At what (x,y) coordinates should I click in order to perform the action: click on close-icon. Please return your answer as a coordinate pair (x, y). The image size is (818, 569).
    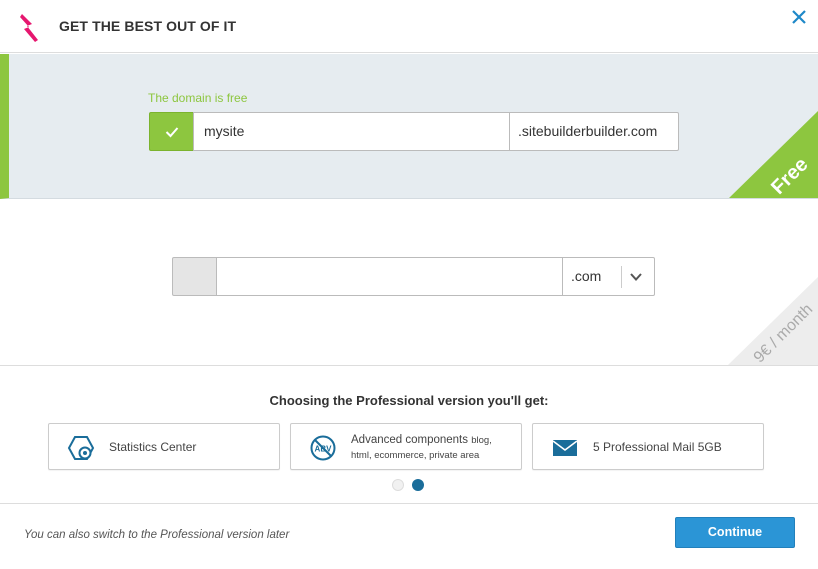
    Looking at the image, I should click on (799, 17).